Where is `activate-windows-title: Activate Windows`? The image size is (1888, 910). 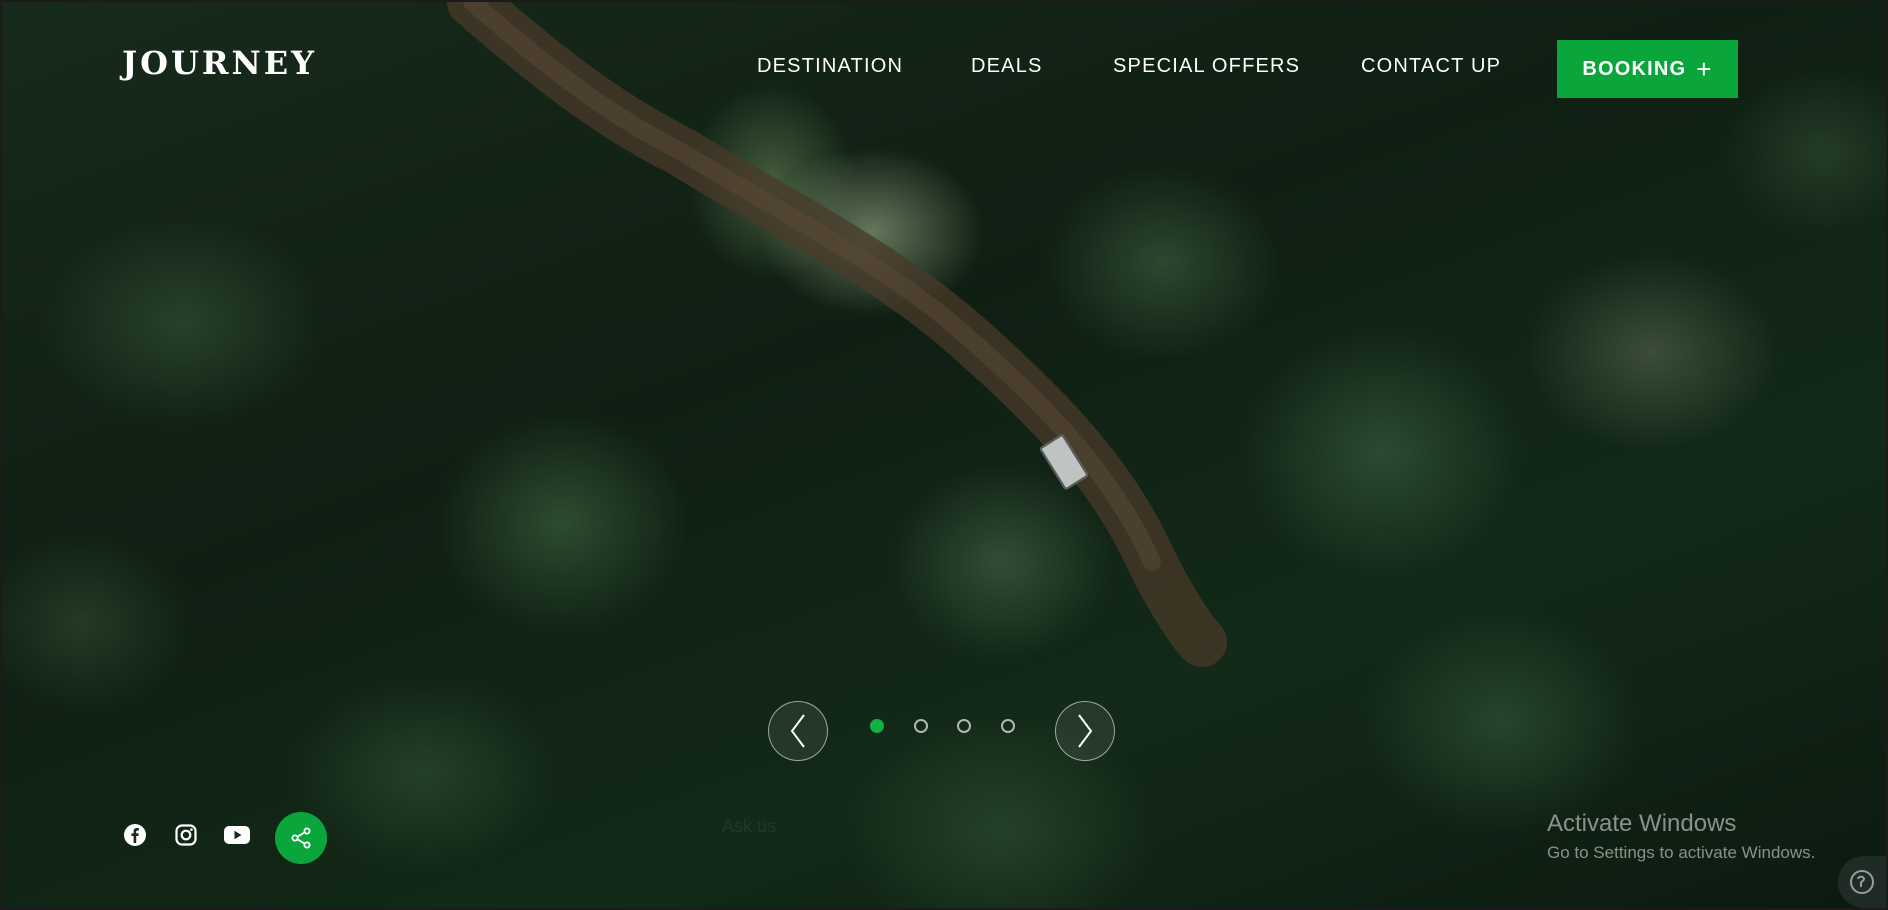
activate-windows-title: Activate Windows is located at coordinates (1642, 823).